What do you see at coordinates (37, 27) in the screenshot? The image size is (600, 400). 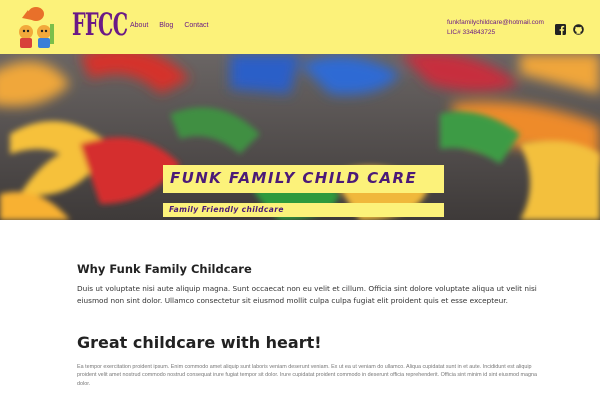 I see `logo-icon` at bounding box center [37, 27].